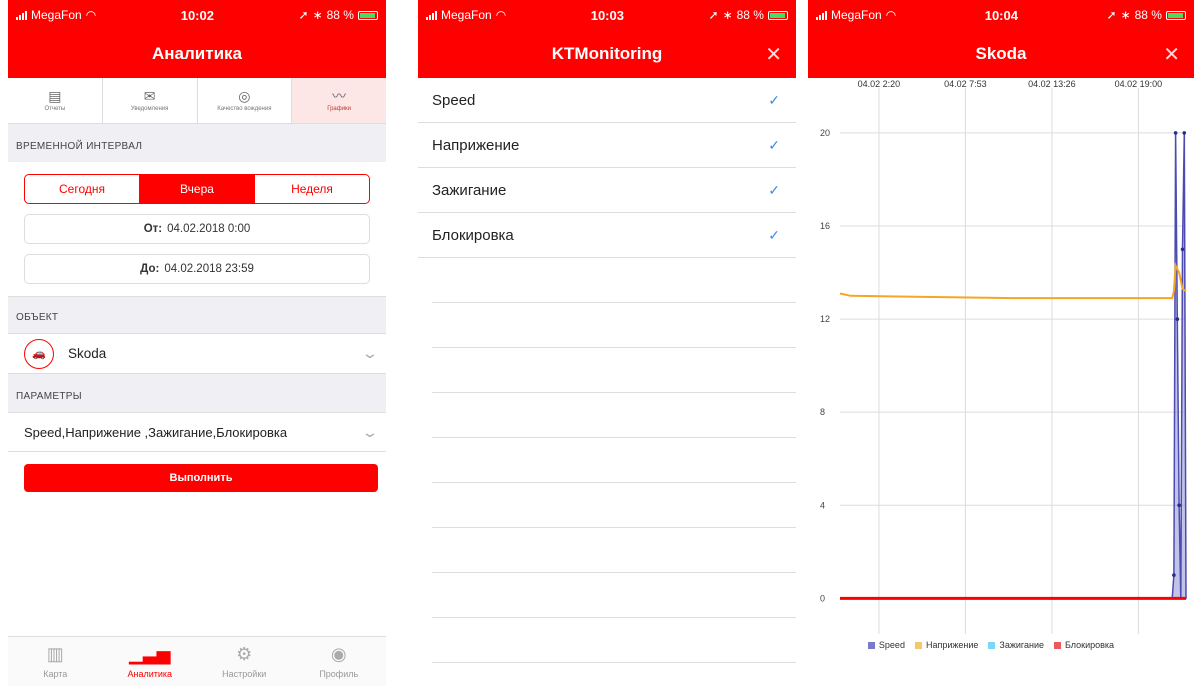 The width and height of the screenshot is (1194, 686). Describe the element at coordinates (244, 654) in the screenshot. I see `gear-icon: ⚙` at that location.